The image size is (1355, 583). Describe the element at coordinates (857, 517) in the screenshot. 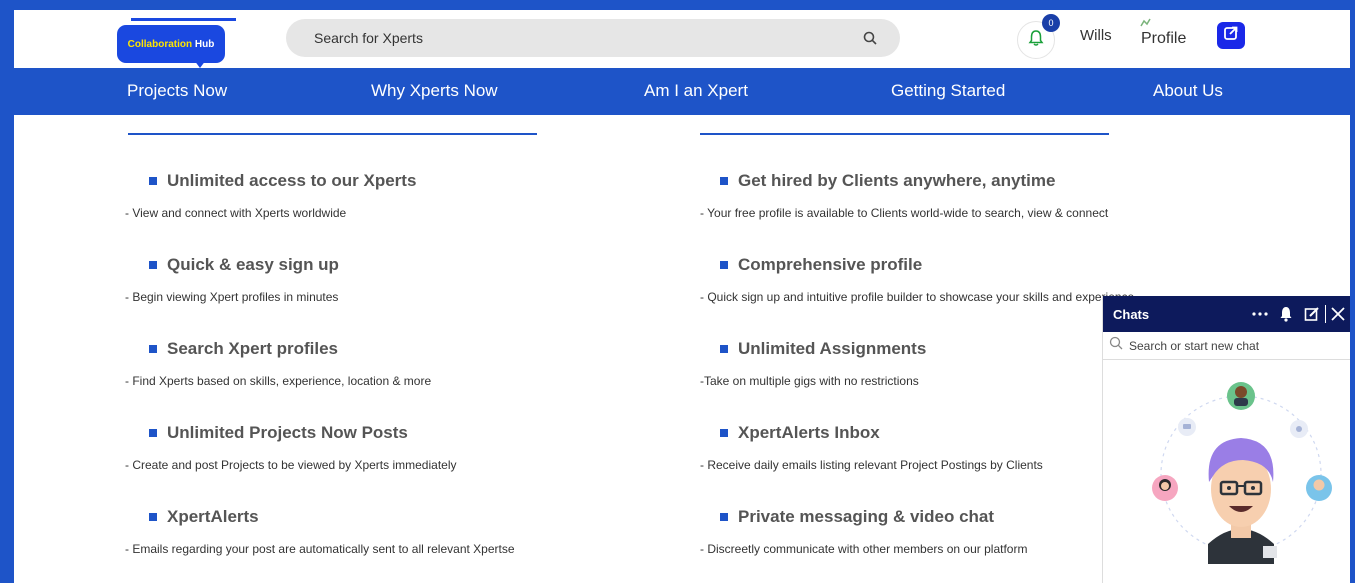

I see `feature-title: Private messaging & video chat` at that location.